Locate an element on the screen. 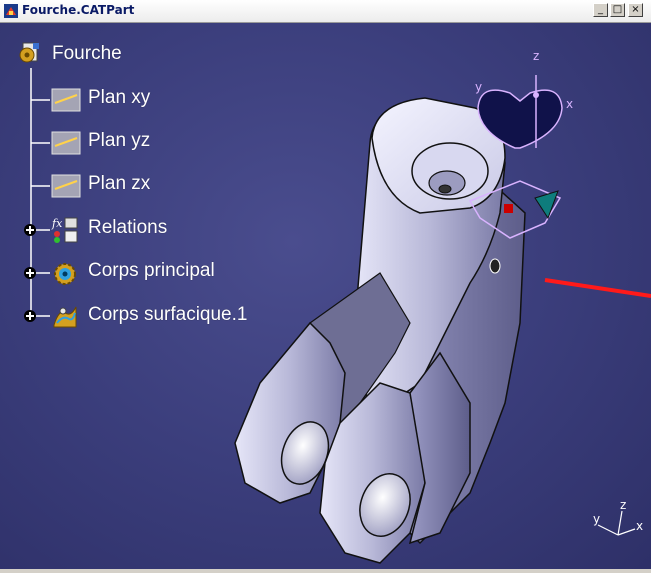 This screenshot has width=651, height=573. tree-item-plan-zx: Plan zx is located at coordinates (119, 184).